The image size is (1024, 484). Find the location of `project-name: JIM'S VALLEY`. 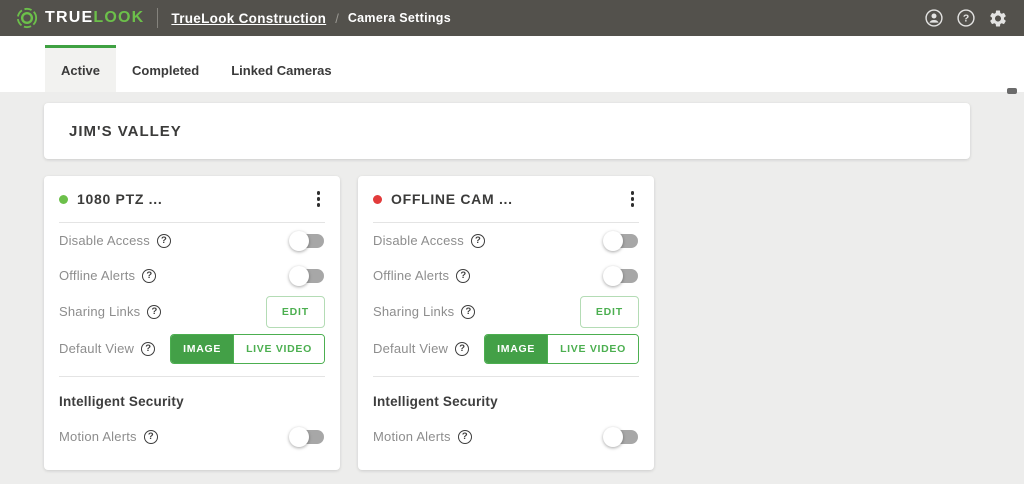

project-name: JIM'S VALLEY is located at coordinates (125, 131).